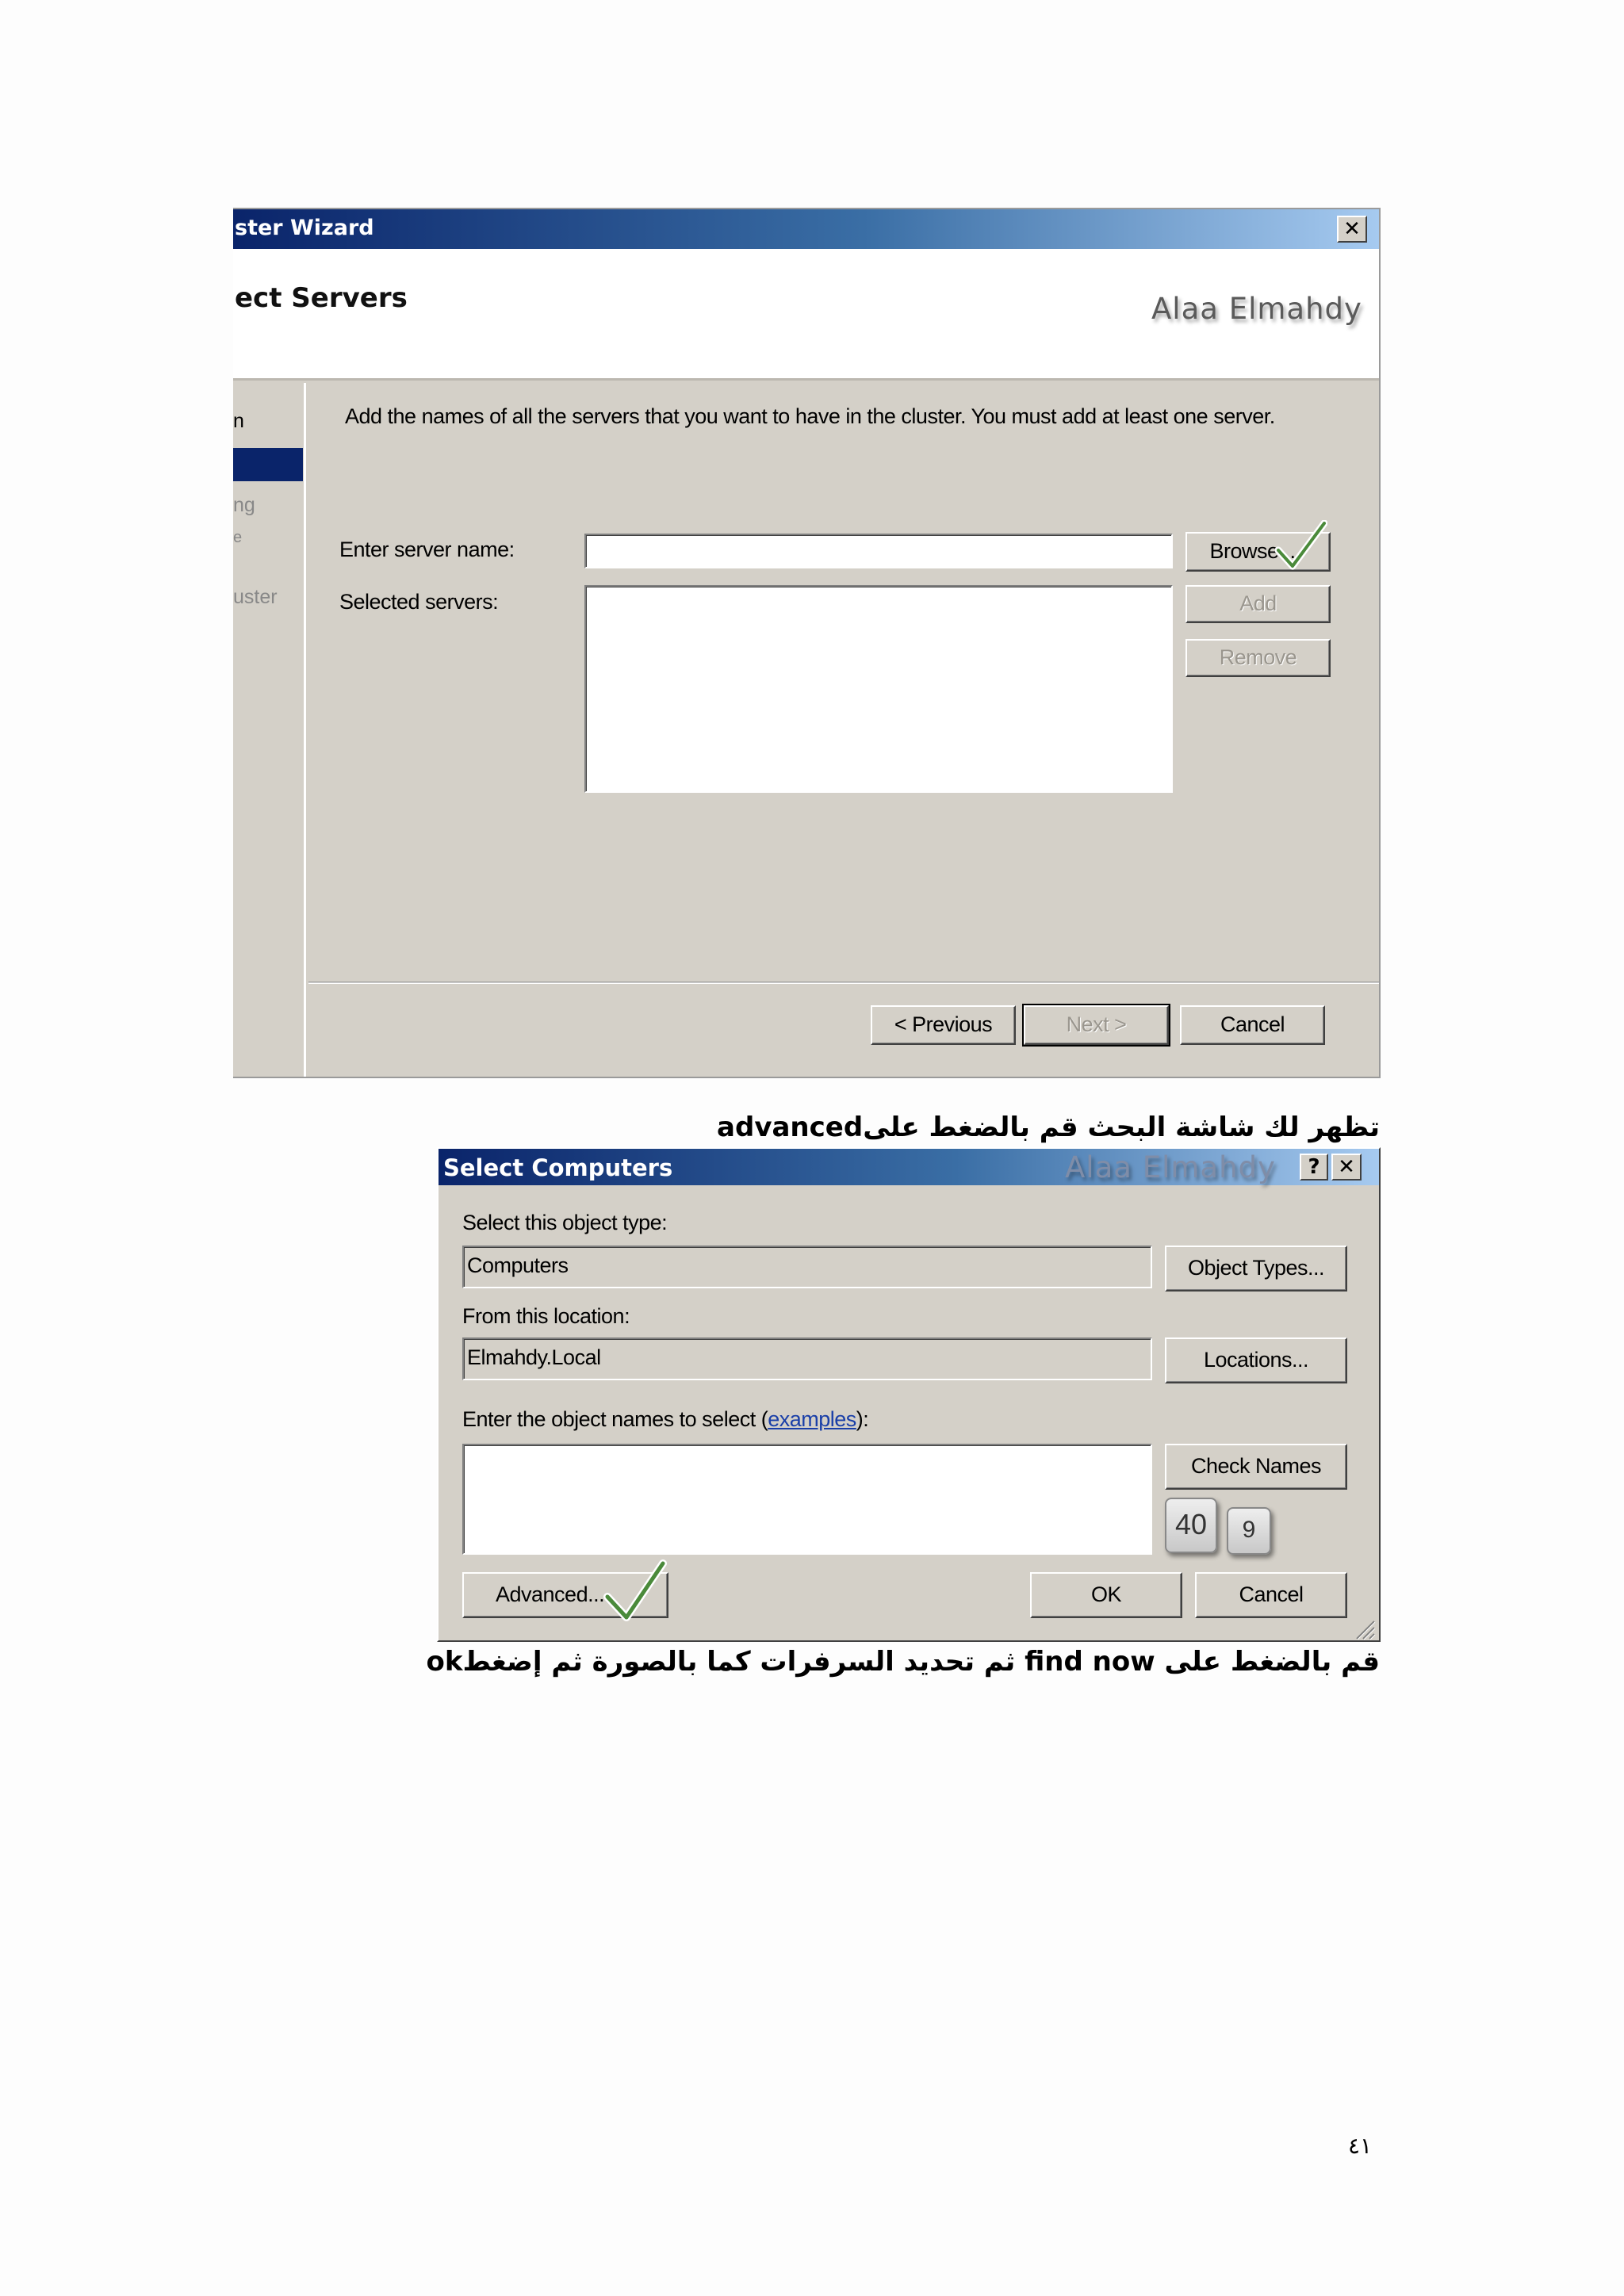  Describe the element at coordinates (565, 1222) in the screenshot. I see `object-type-label: Select this object type:` at that location.